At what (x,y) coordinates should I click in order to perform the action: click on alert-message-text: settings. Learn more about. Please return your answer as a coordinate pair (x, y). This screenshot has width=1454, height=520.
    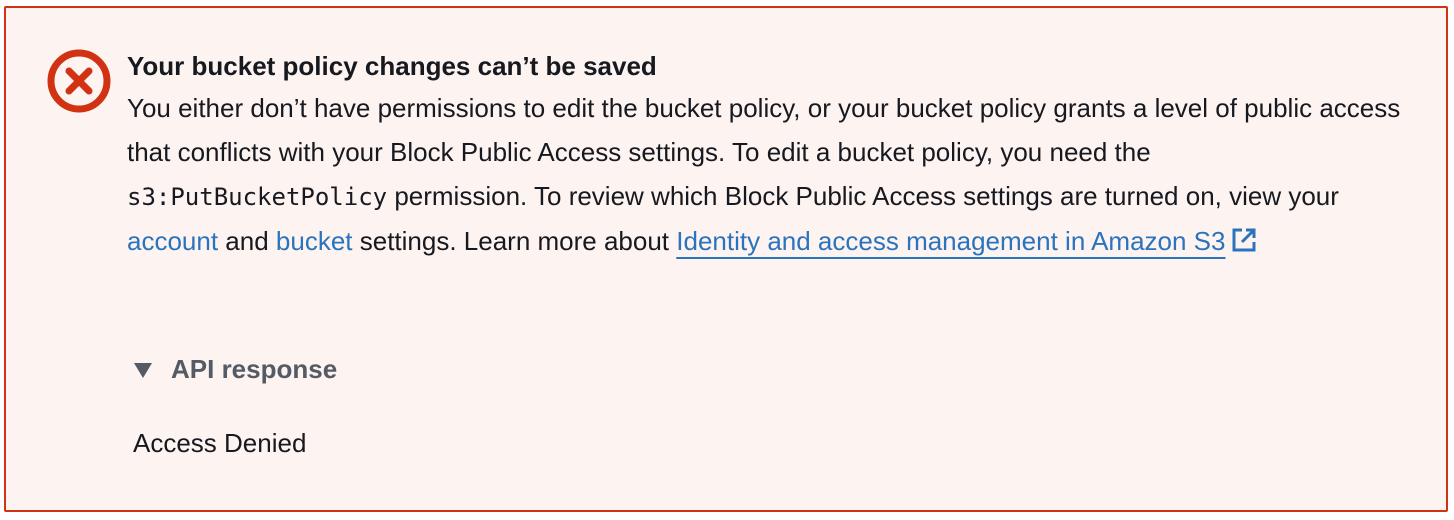
    Looking at the image, I should click on (514, 241).